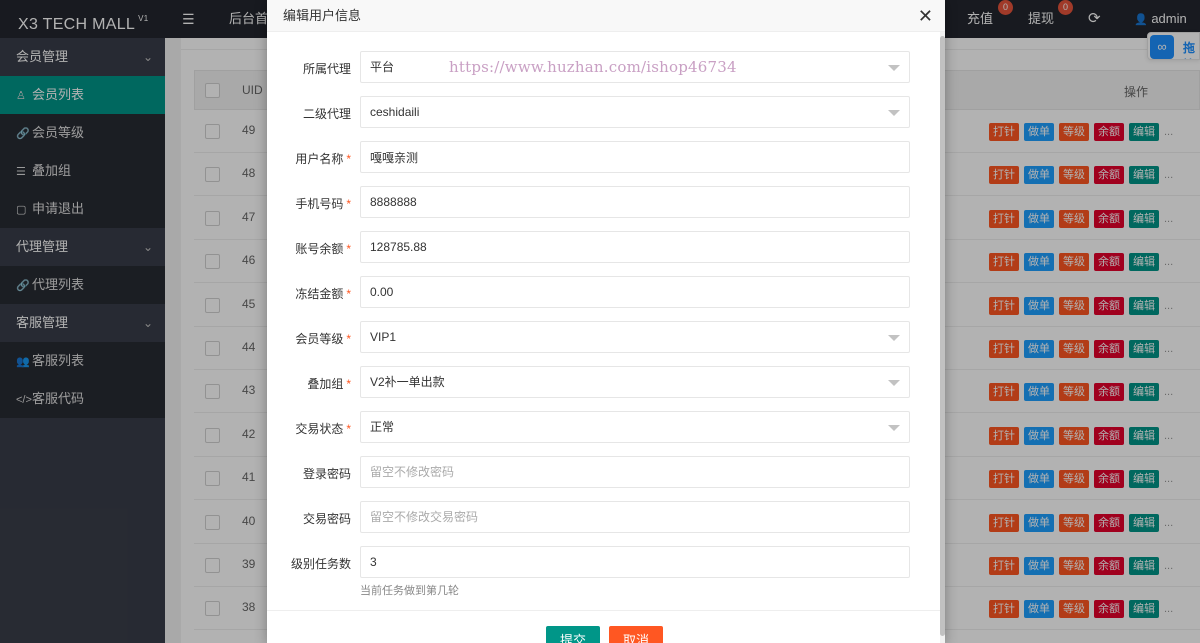  I want to click on field-label: 所属代理, so click(309, 68).